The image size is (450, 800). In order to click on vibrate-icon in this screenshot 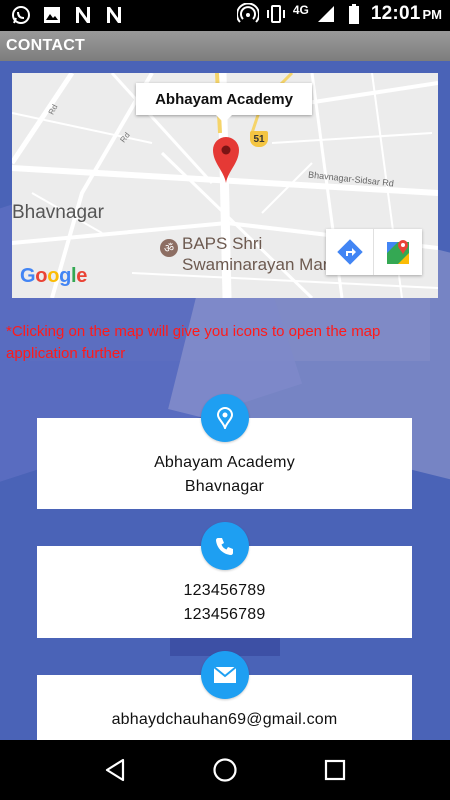, I will do `click(276, 14)`.